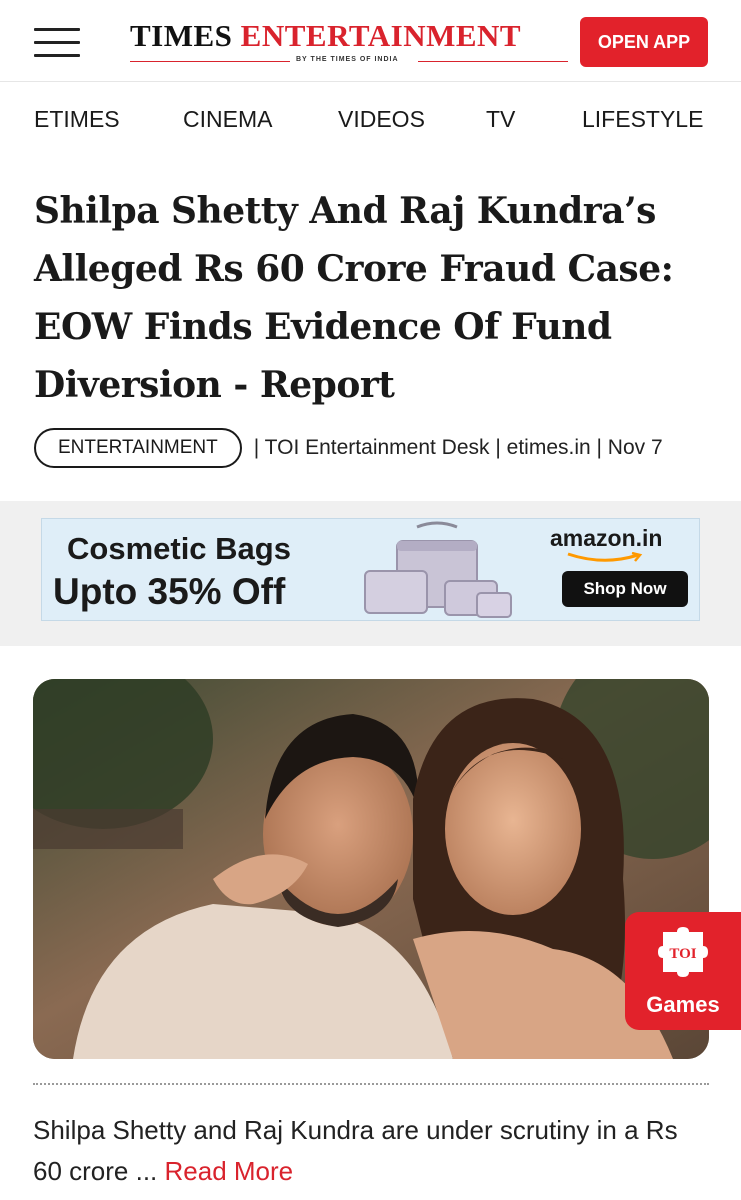 The image size is (741, 1200). What do you see at coordinates (179, 548) in the screenshot?
I see `ad-title: Cosmetic Bags` at bounding box center [179, 548].